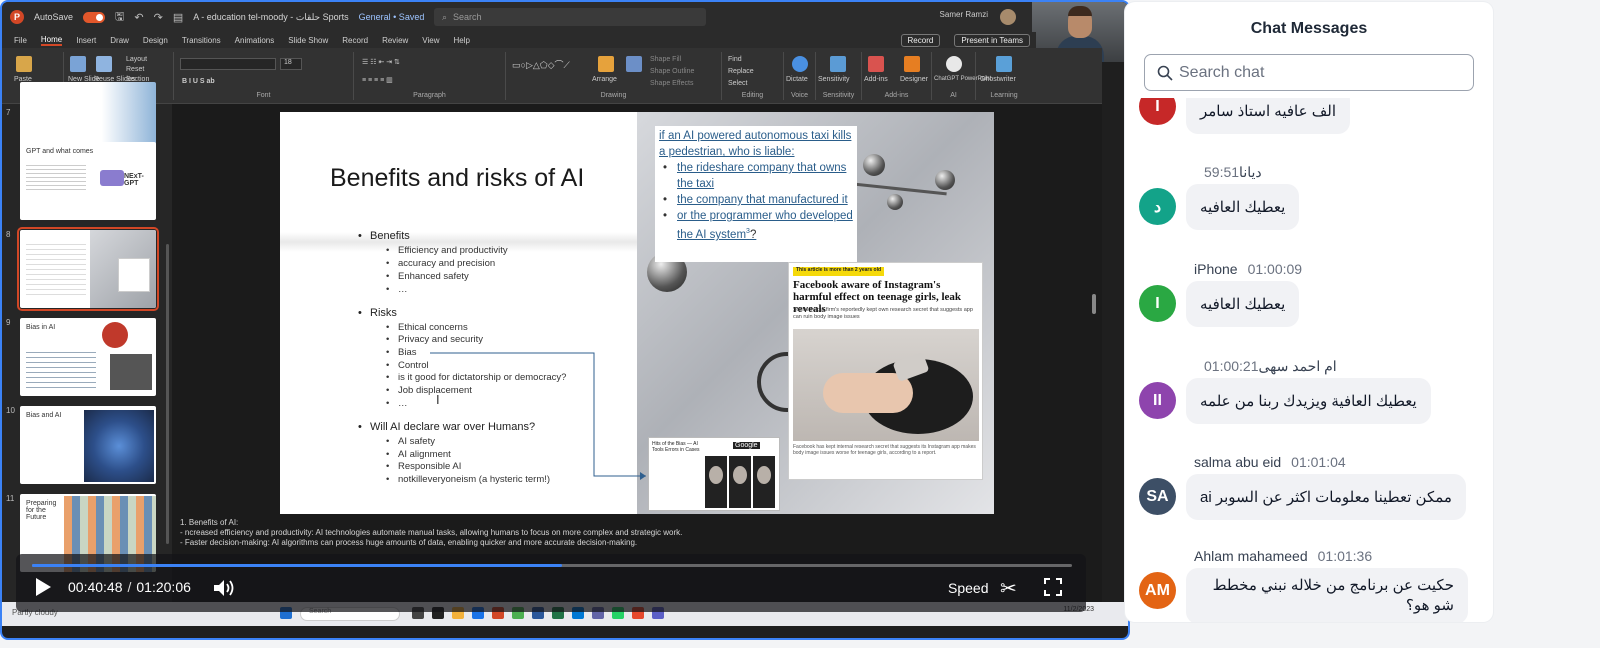 This screenshot has width=1600, height=648. What do you see at coordinates (255, 40) in the screenshot?
I see `tab-animations: Animations` at bounding box center [255, 40].